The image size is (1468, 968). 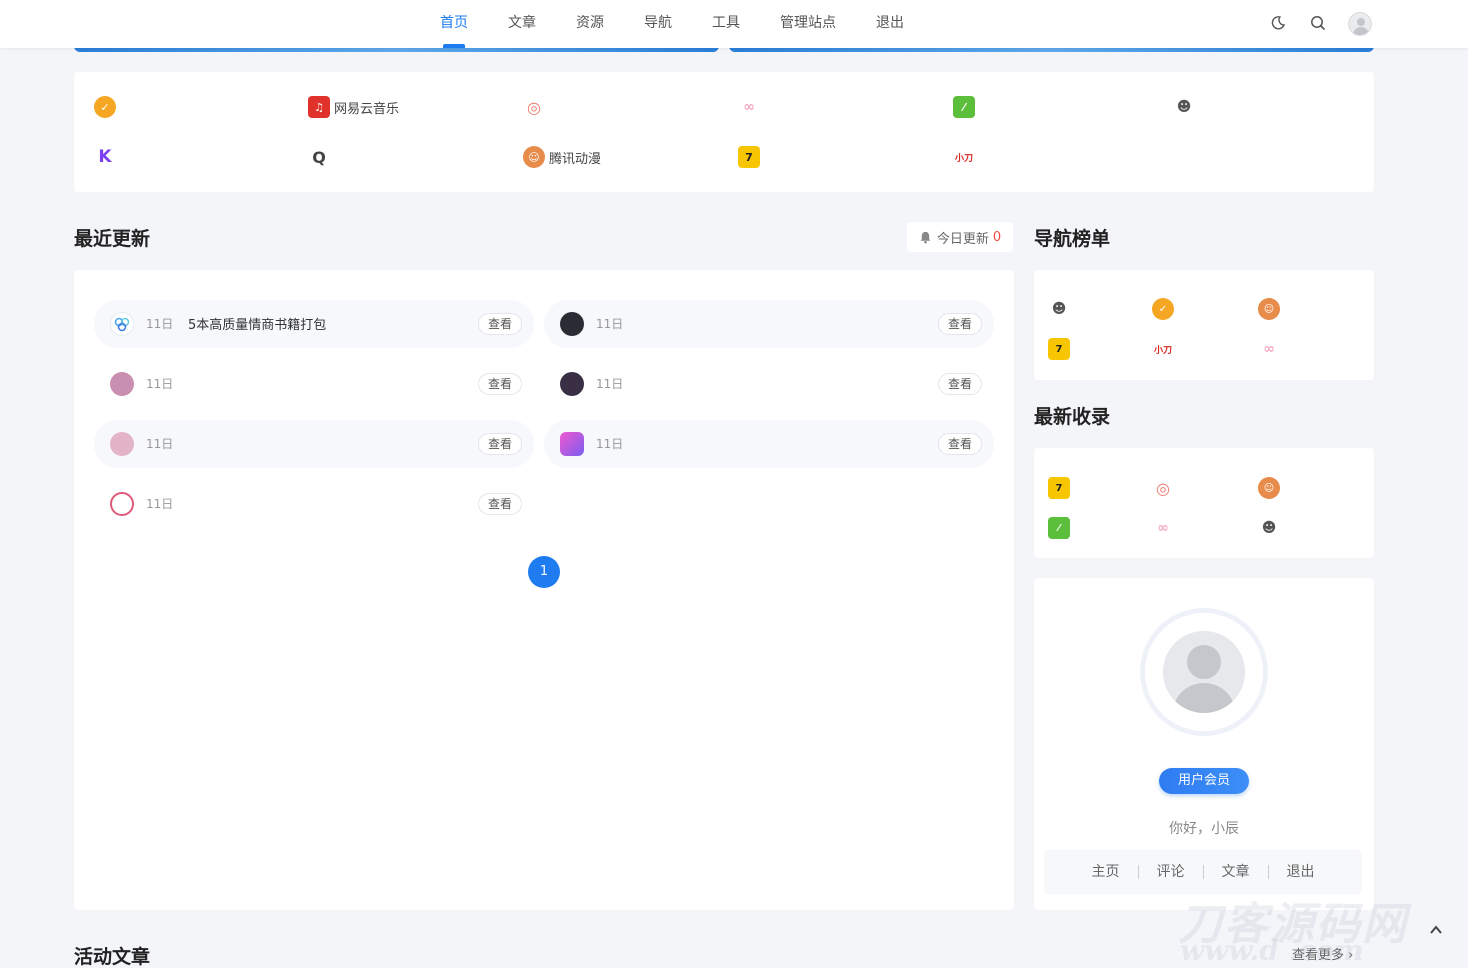 I want to click on latest-added-card: 7 ◎ ☺ ⁄ ∞ ☻, so click(x=1204, y=503).